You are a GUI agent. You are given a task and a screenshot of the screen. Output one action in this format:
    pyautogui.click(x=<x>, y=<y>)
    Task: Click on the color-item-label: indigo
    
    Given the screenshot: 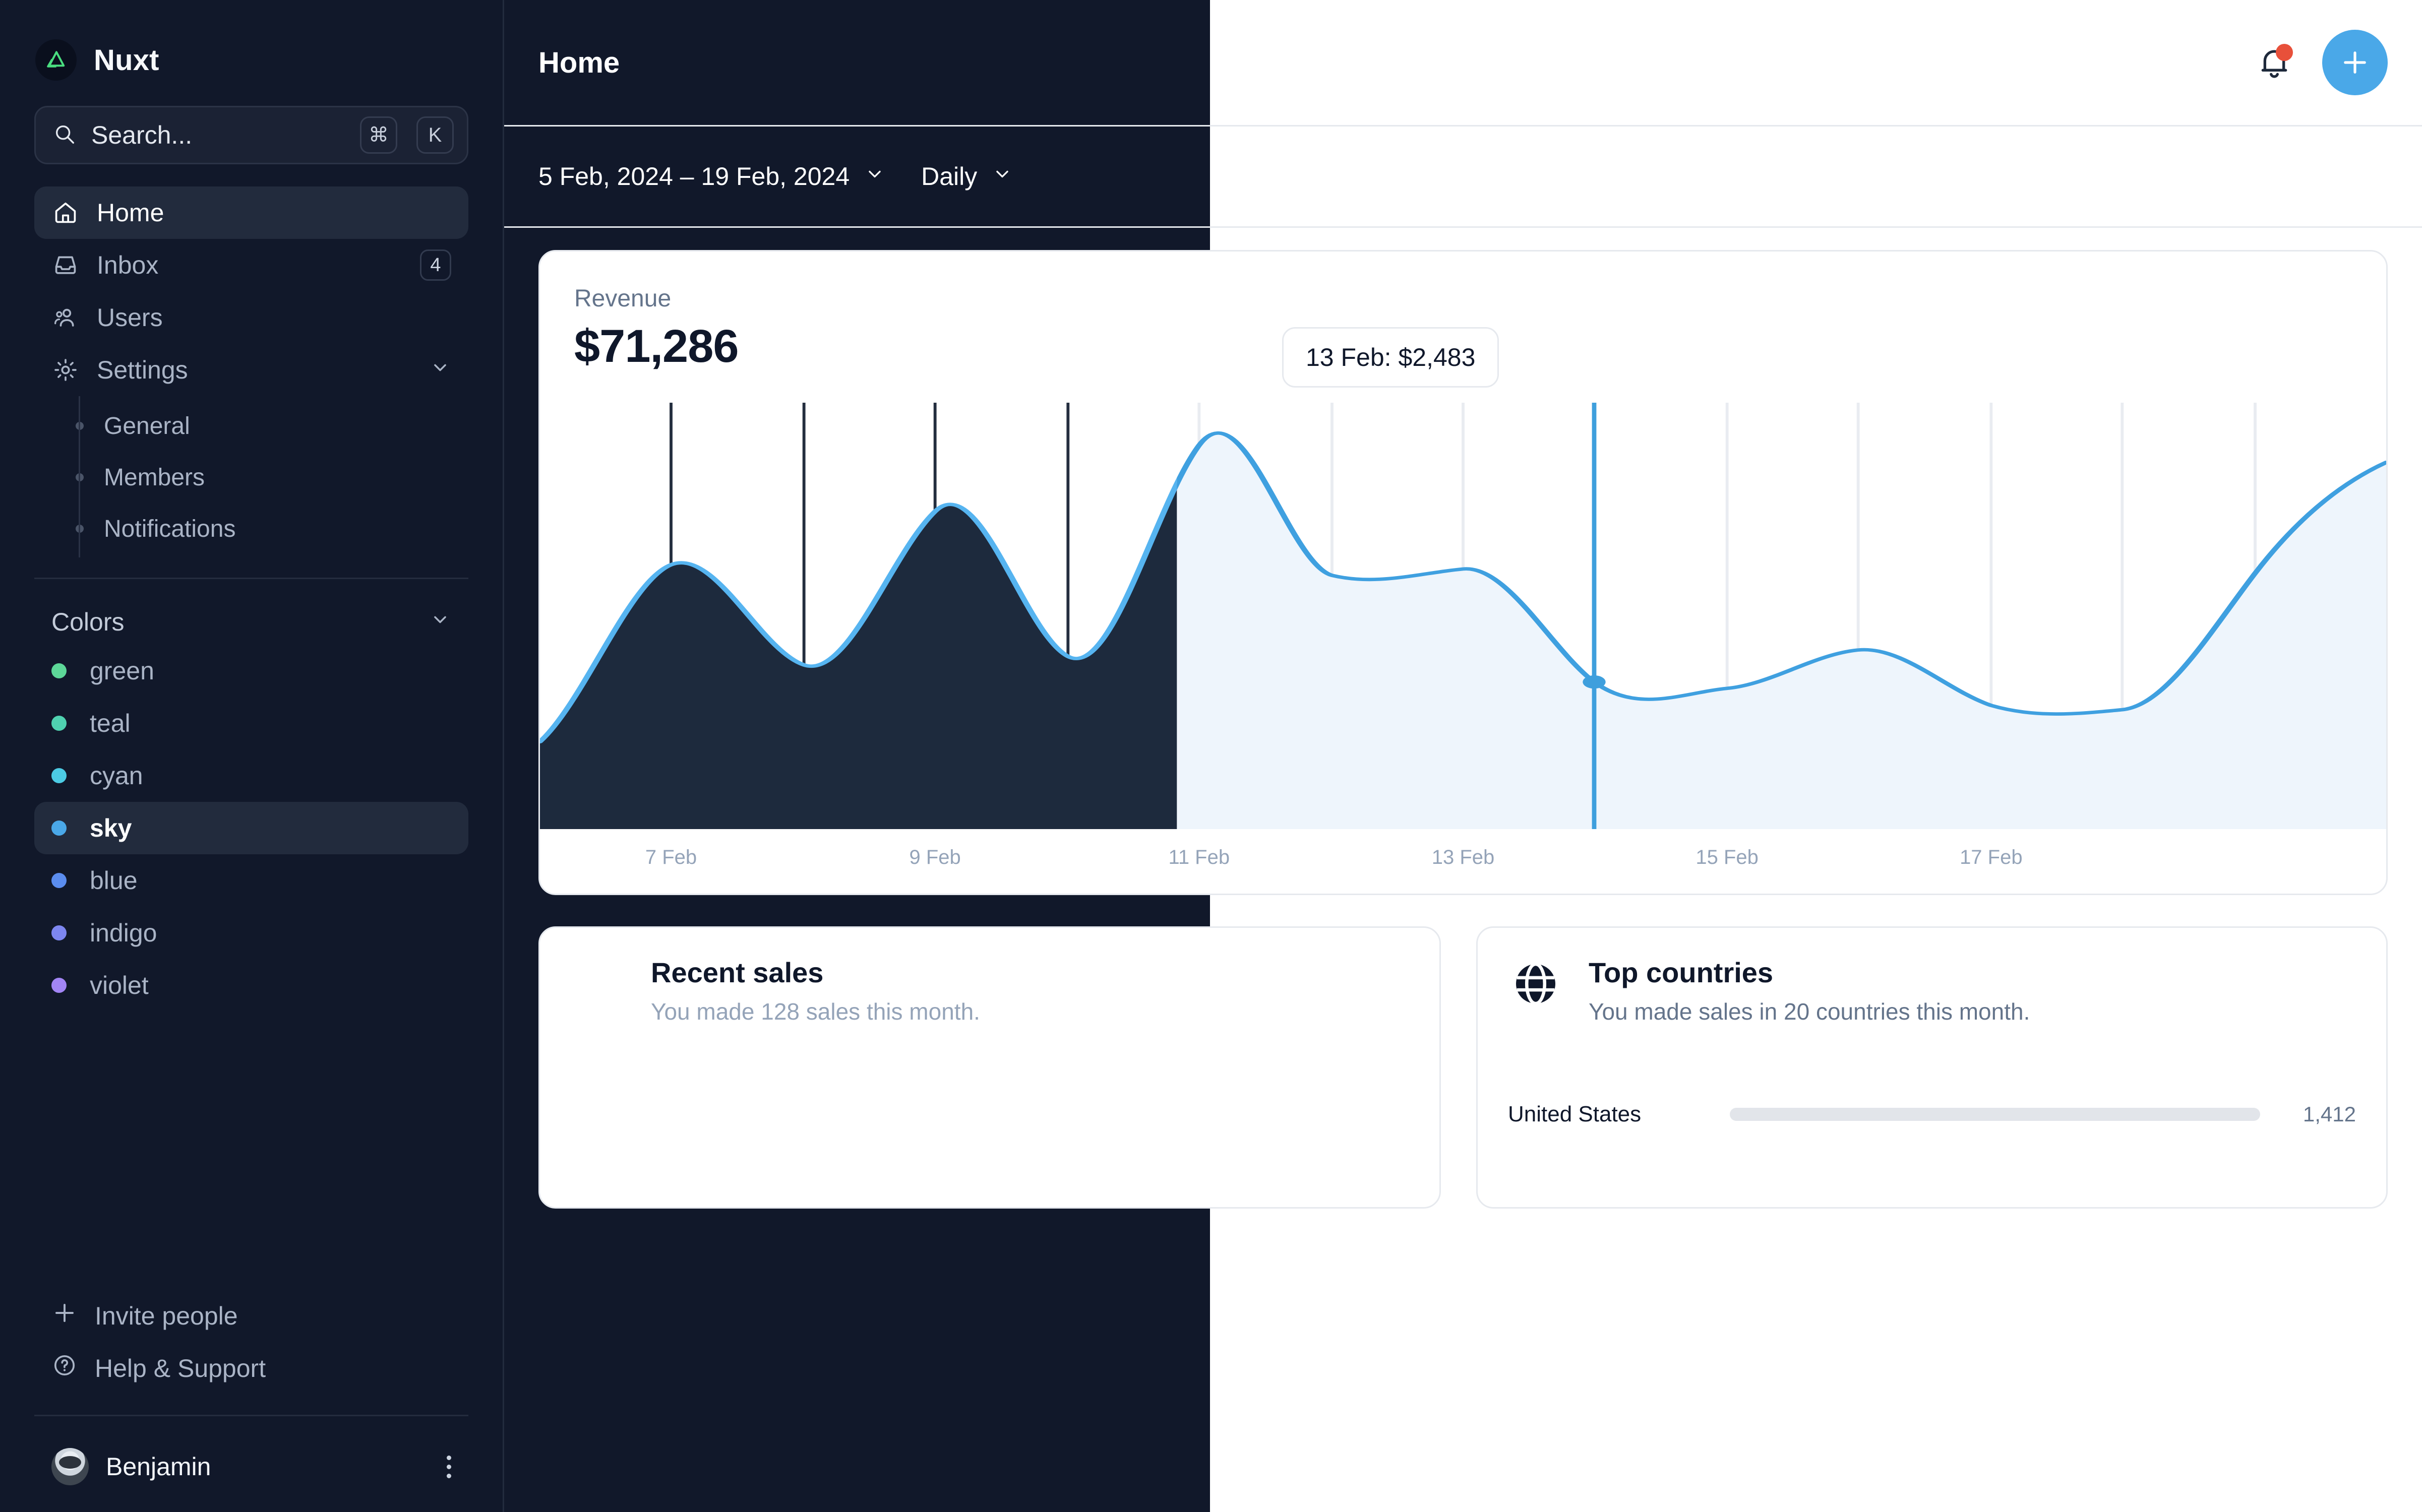 What is the action you would take?
    pyautogui.click(x=123, y=933)
    